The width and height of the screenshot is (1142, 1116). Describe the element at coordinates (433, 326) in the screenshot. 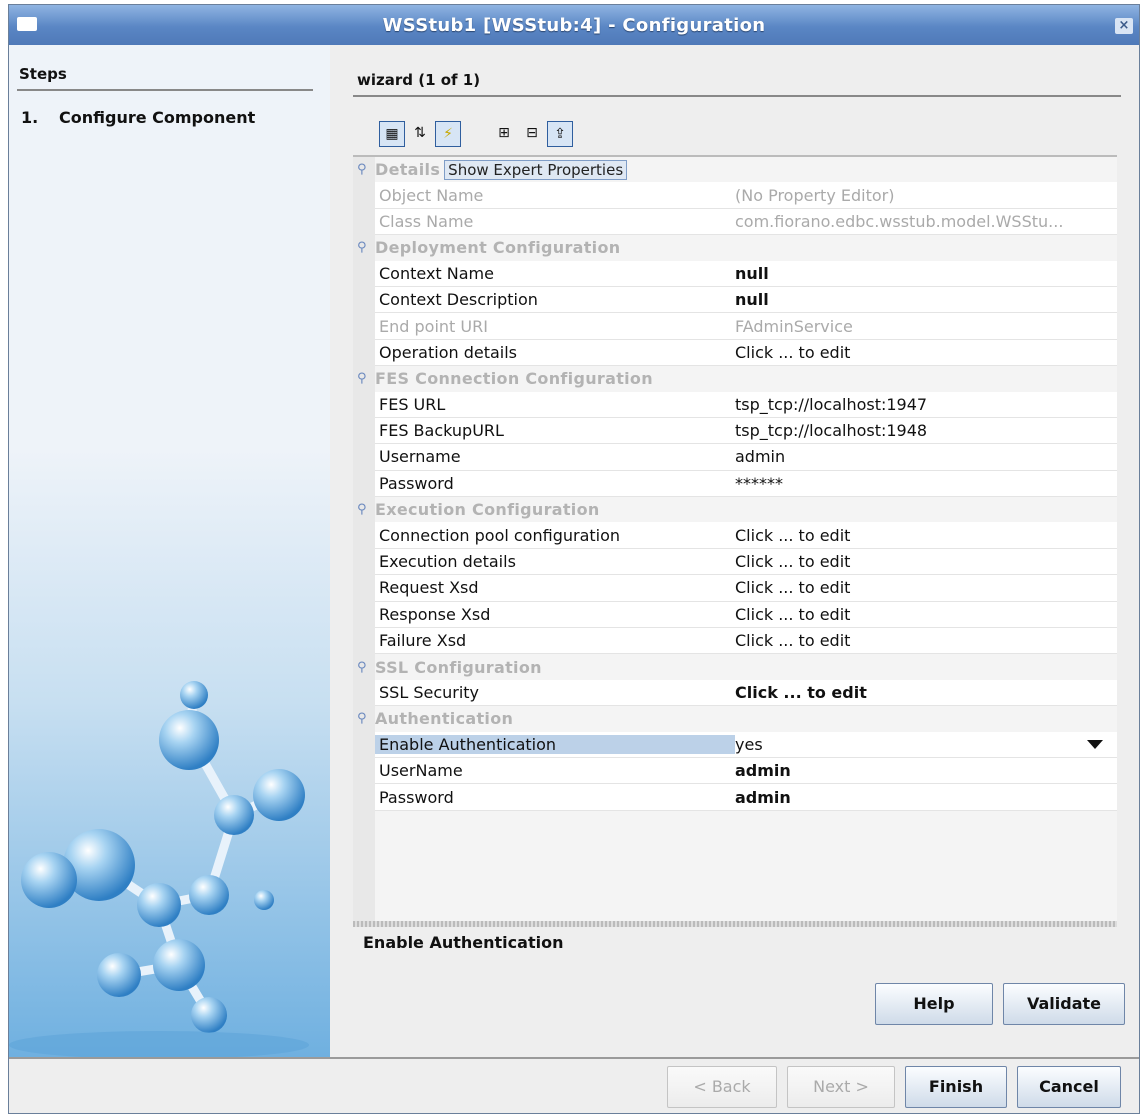

I see `property-name: End point URI` at that location.